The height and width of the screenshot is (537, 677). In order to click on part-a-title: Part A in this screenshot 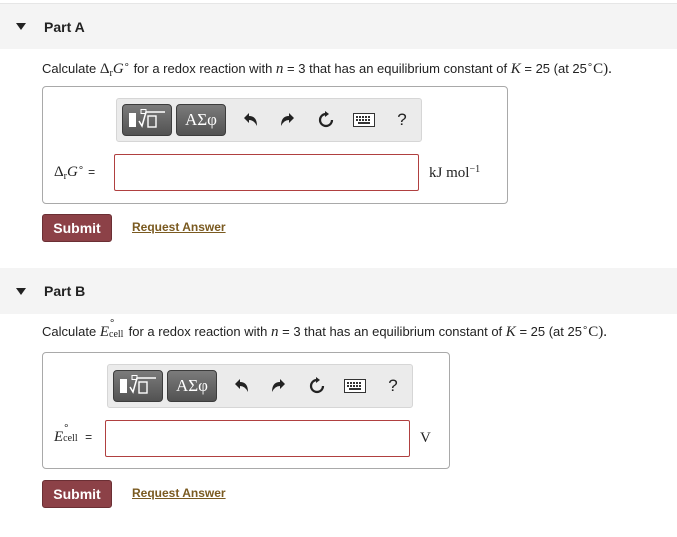, I will do `click(64, 26)`.